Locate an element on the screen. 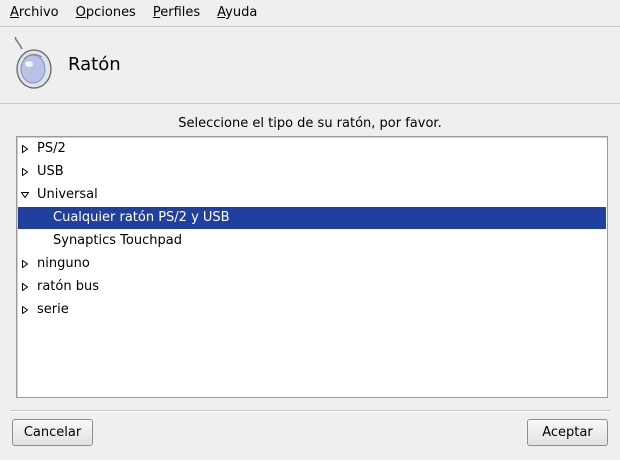  menu-ayuda: Ayuda is located at coordinates (235, 13).